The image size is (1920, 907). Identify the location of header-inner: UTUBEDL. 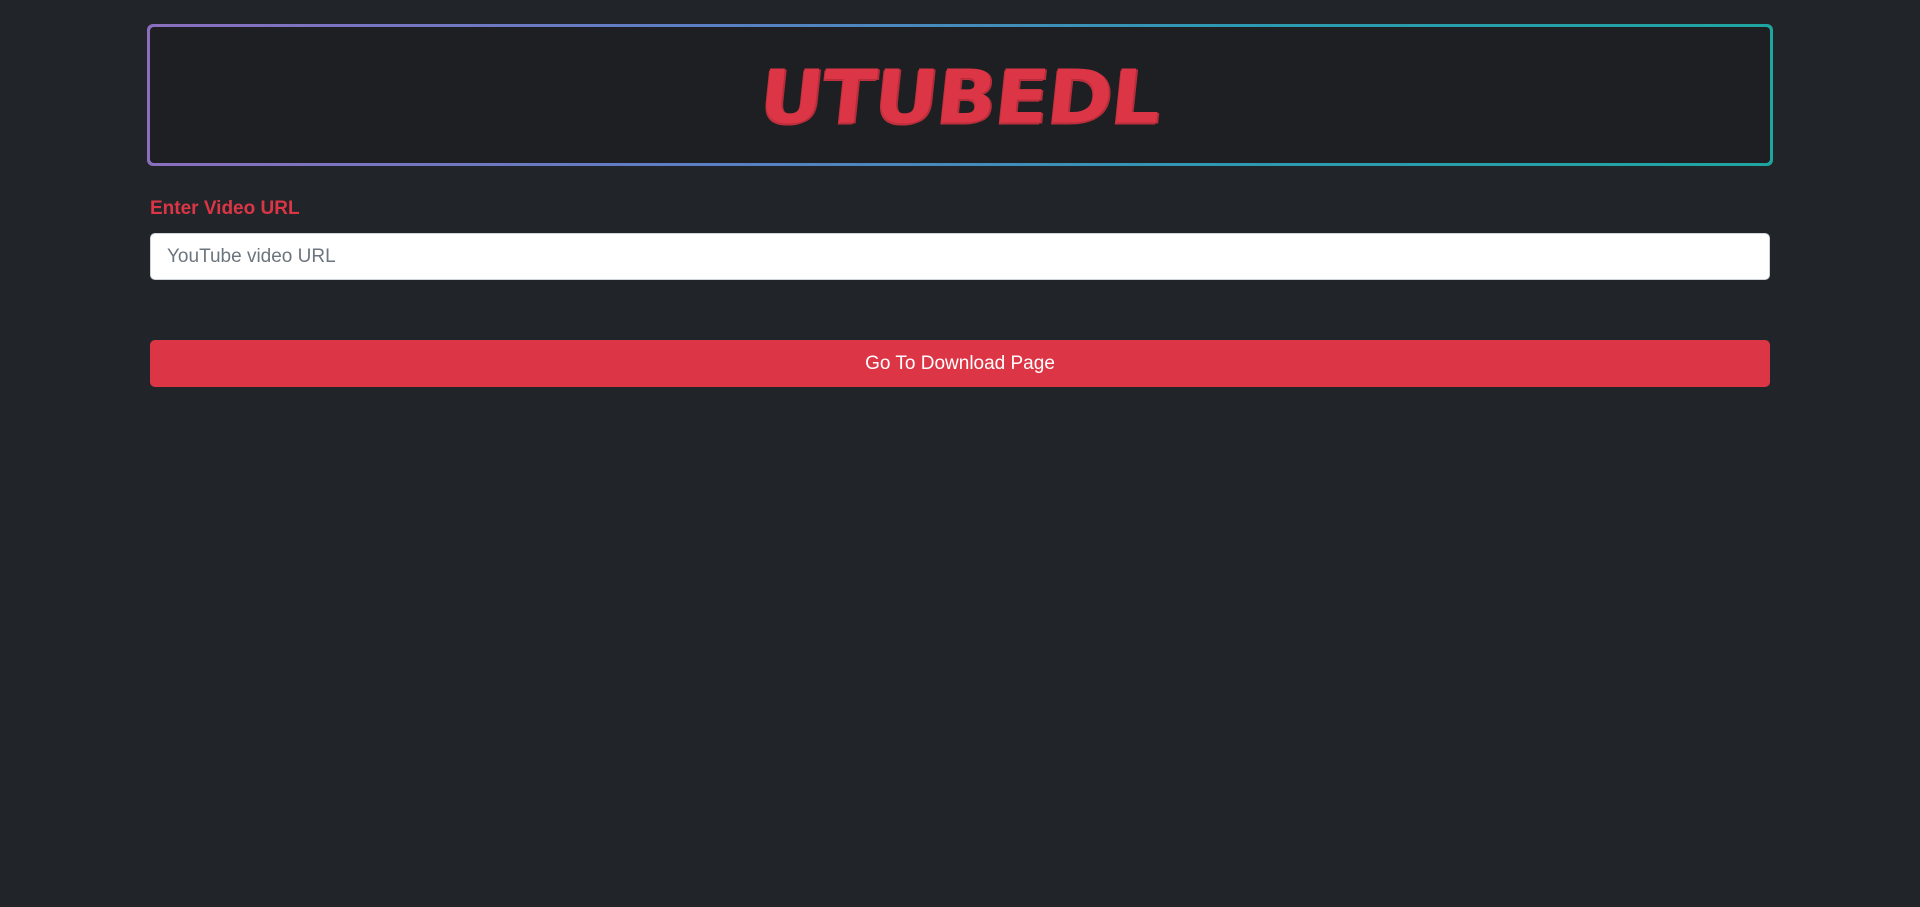
(960, 95).